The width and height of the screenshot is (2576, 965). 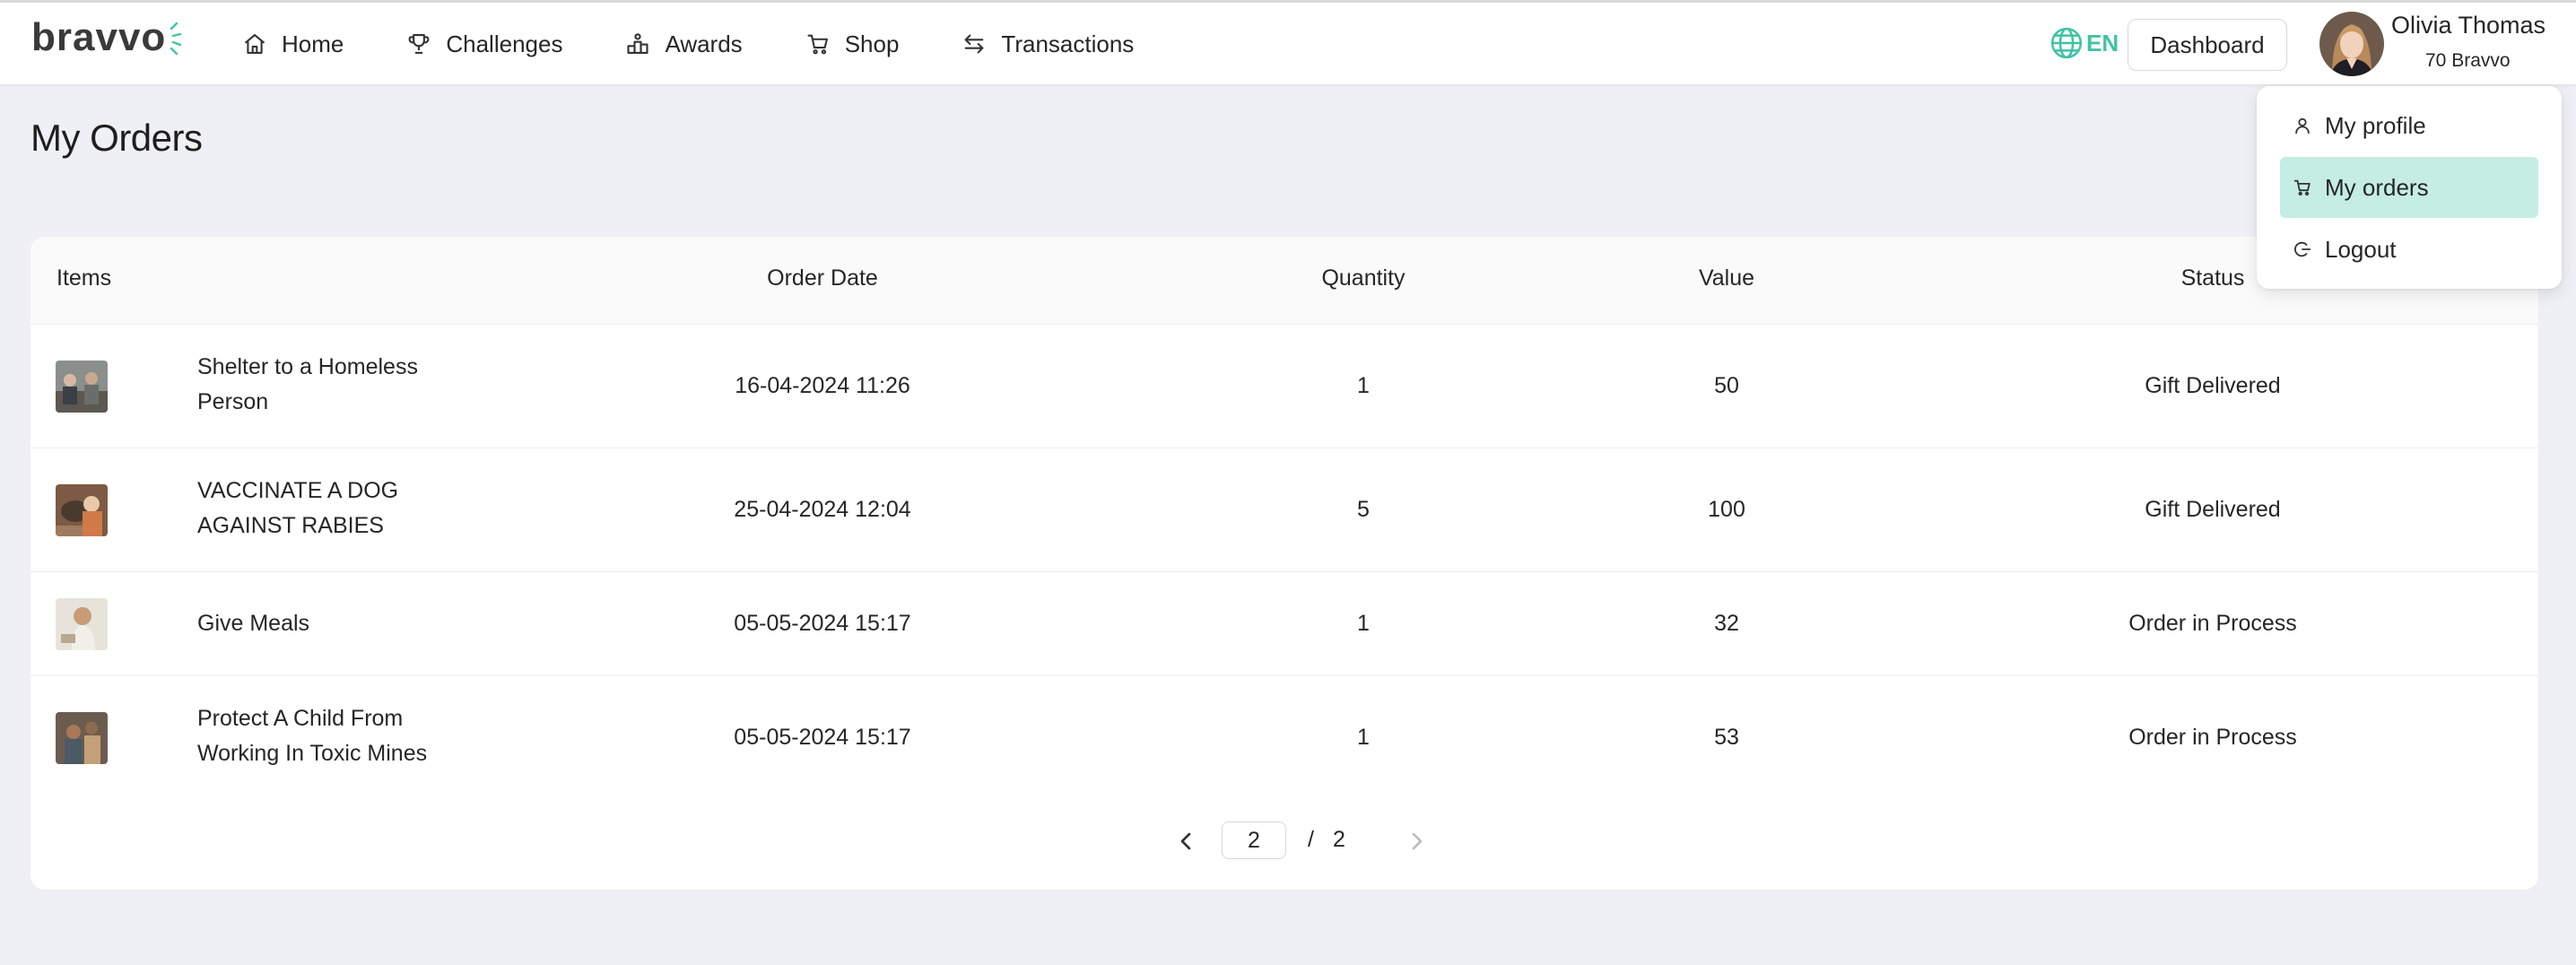 What do you see at coordinates (312, 753) in the screenshot?
I see `item-name-line-2: Working In Toxic Mines` at bounding box center [312, 753].